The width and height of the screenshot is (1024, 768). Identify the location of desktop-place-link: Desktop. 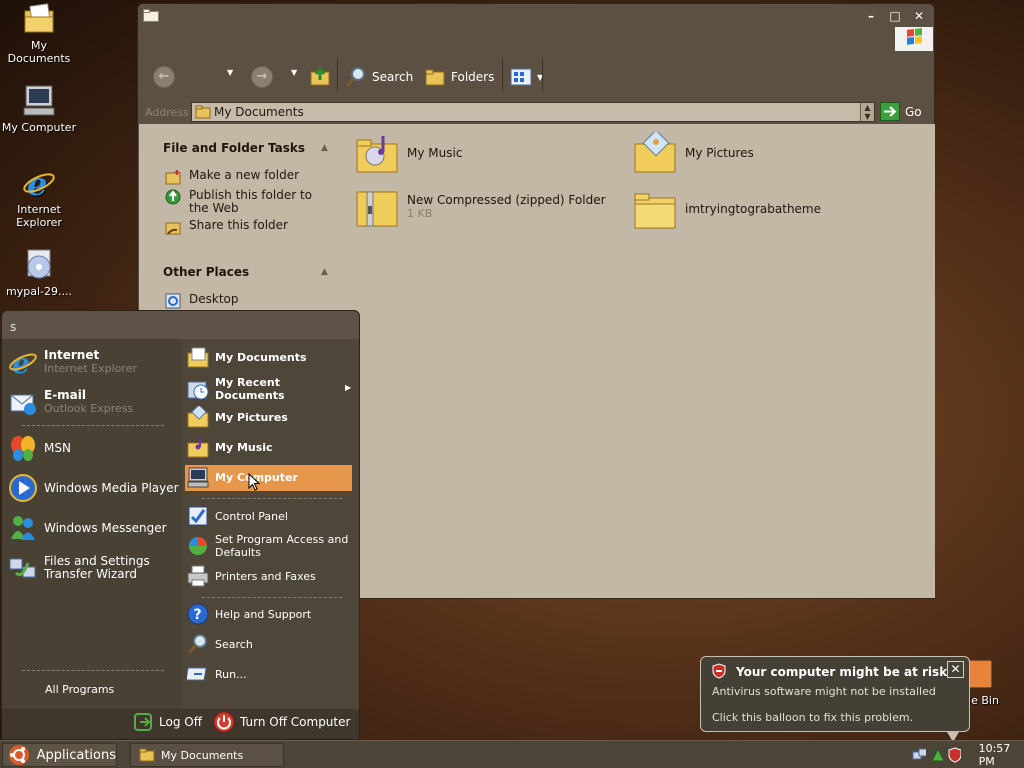
(202, 301).